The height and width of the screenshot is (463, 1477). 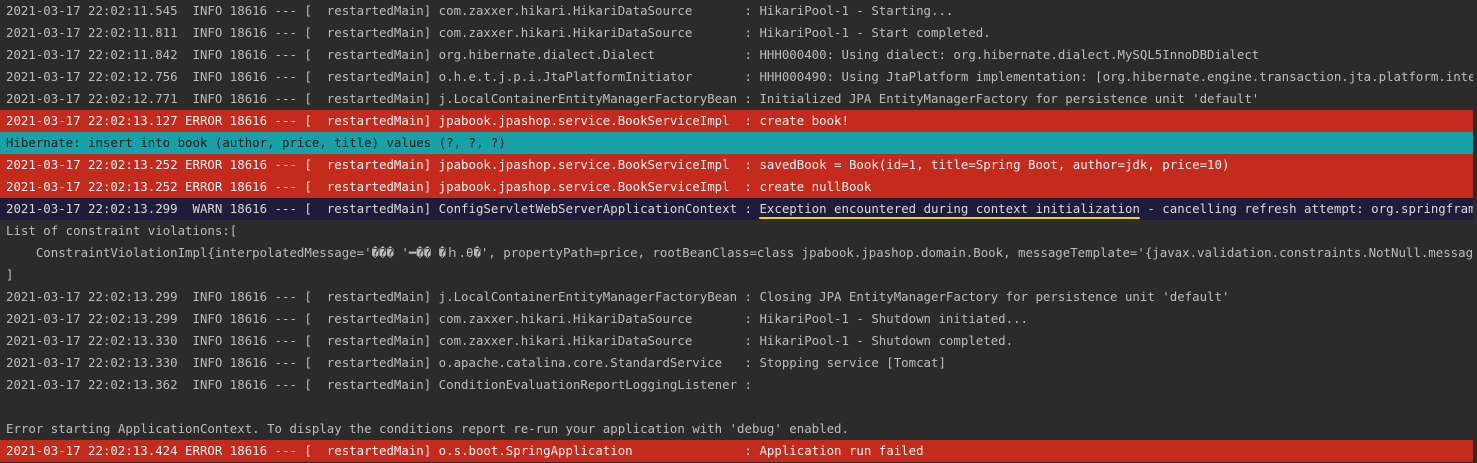 I want to click on log-line-blank, so click(x=738, y=407).